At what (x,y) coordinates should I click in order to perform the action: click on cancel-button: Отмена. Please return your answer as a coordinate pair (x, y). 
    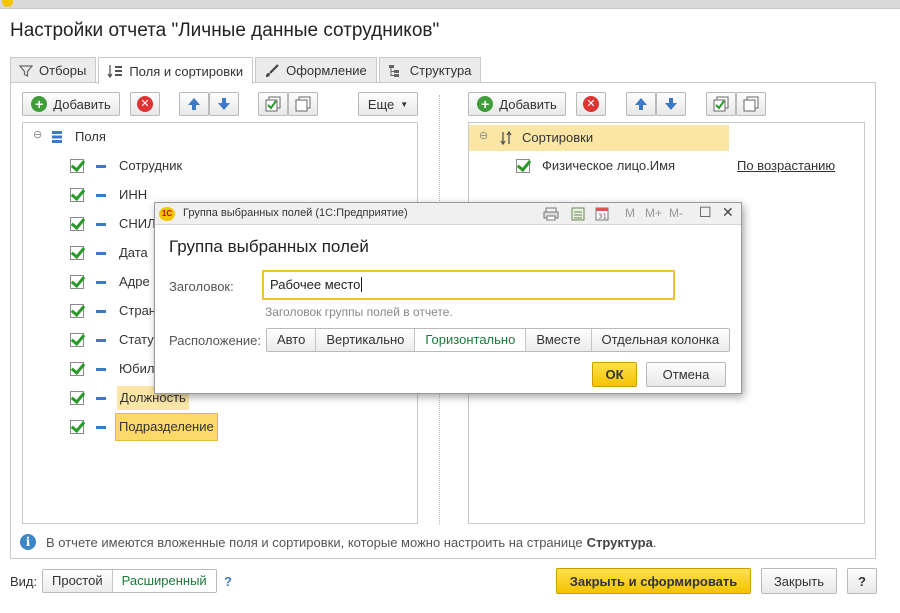
    Looking at the image, I should click on (686, 374).